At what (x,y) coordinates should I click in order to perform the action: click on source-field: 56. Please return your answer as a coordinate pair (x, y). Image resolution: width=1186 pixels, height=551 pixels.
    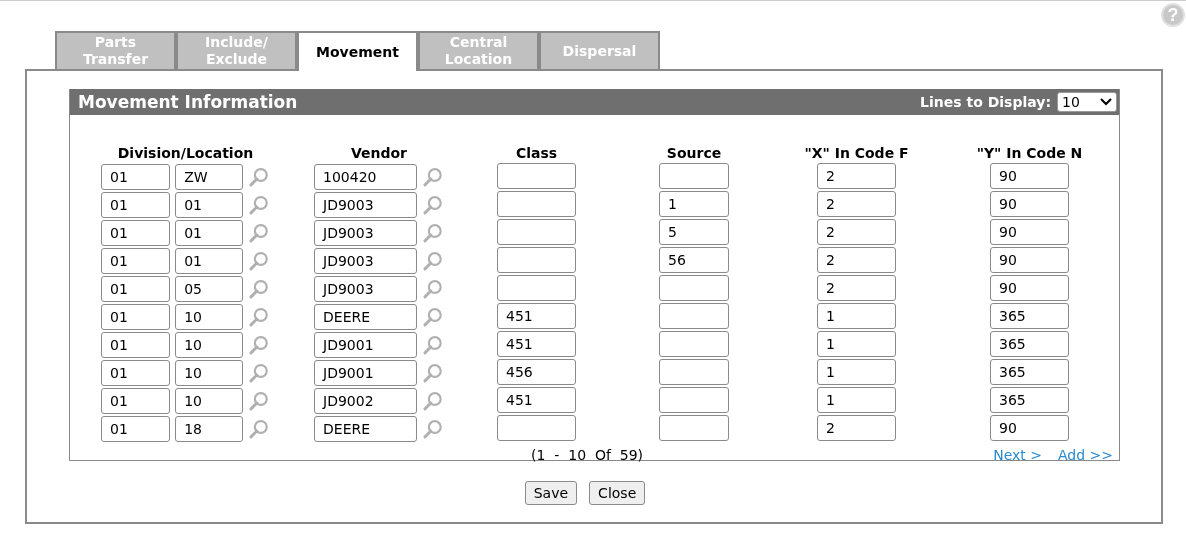
    Looking at the image, I should click on (694, 260).